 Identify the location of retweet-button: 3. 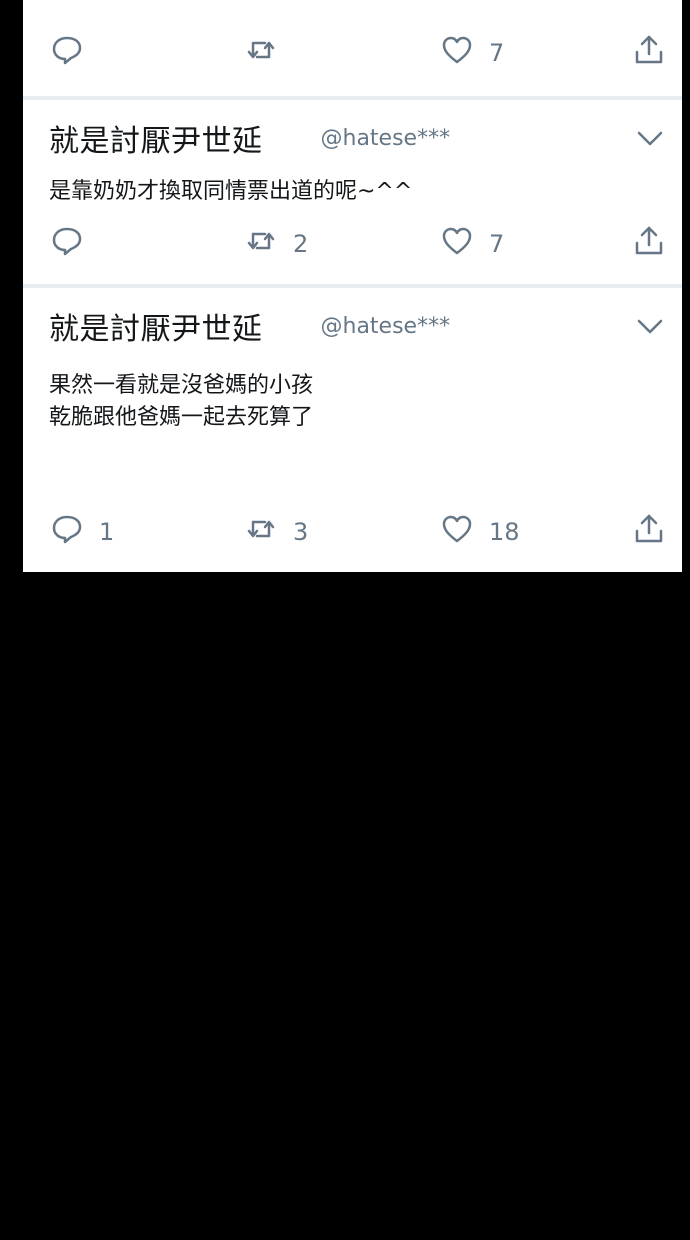
(276, 532).